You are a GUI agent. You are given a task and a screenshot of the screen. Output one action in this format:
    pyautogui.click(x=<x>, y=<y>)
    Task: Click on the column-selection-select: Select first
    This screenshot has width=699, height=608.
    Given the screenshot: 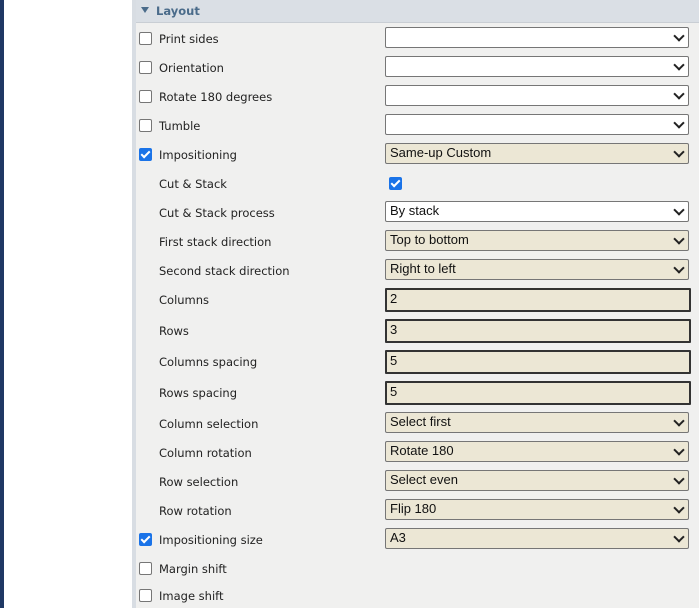 What is the action you would take?
    pyautogui.click(x=537, y=422)
    